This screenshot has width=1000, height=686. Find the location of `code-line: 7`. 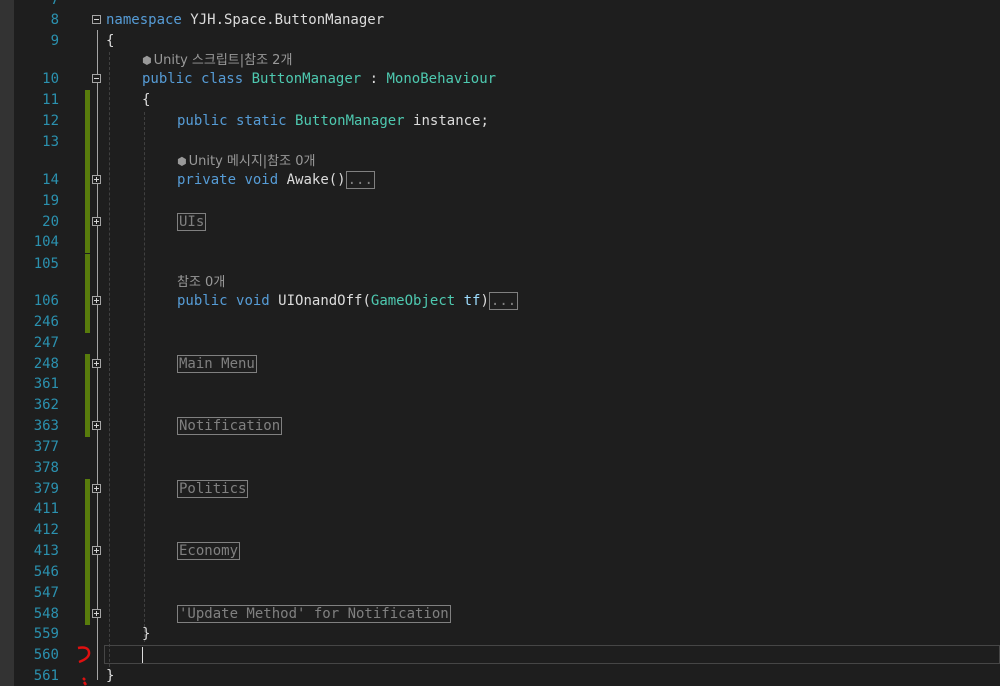

code-line: 7 is located at coordinates (500, 5).